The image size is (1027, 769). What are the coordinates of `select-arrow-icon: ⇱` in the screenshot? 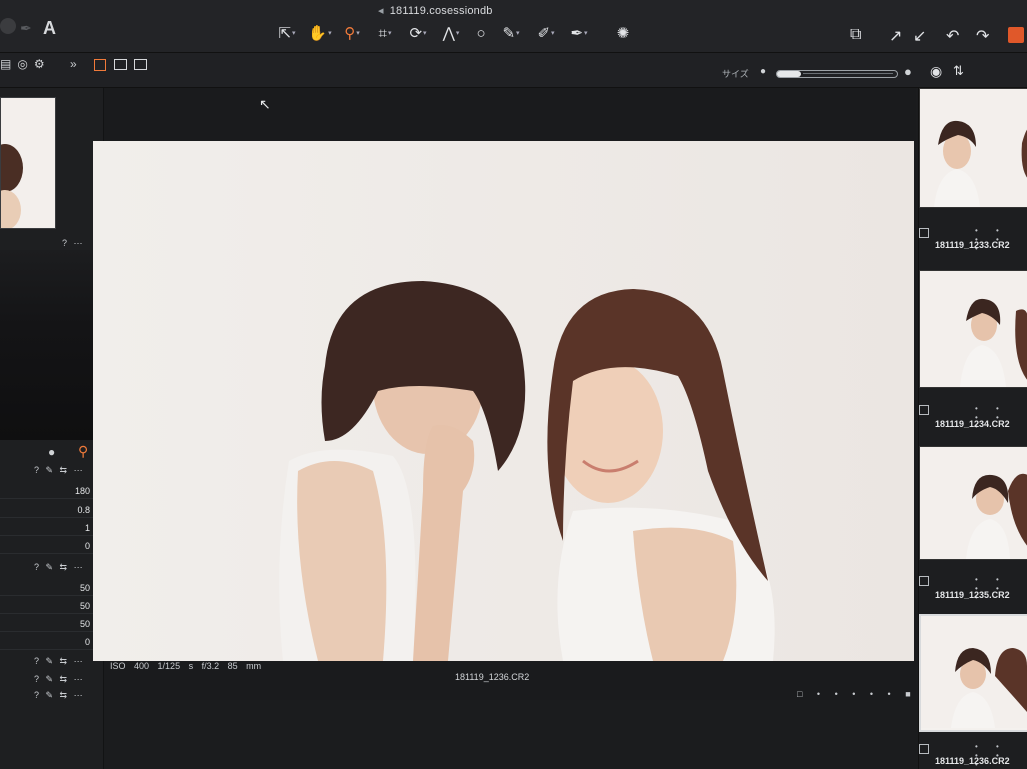 It's located at (285, 33).